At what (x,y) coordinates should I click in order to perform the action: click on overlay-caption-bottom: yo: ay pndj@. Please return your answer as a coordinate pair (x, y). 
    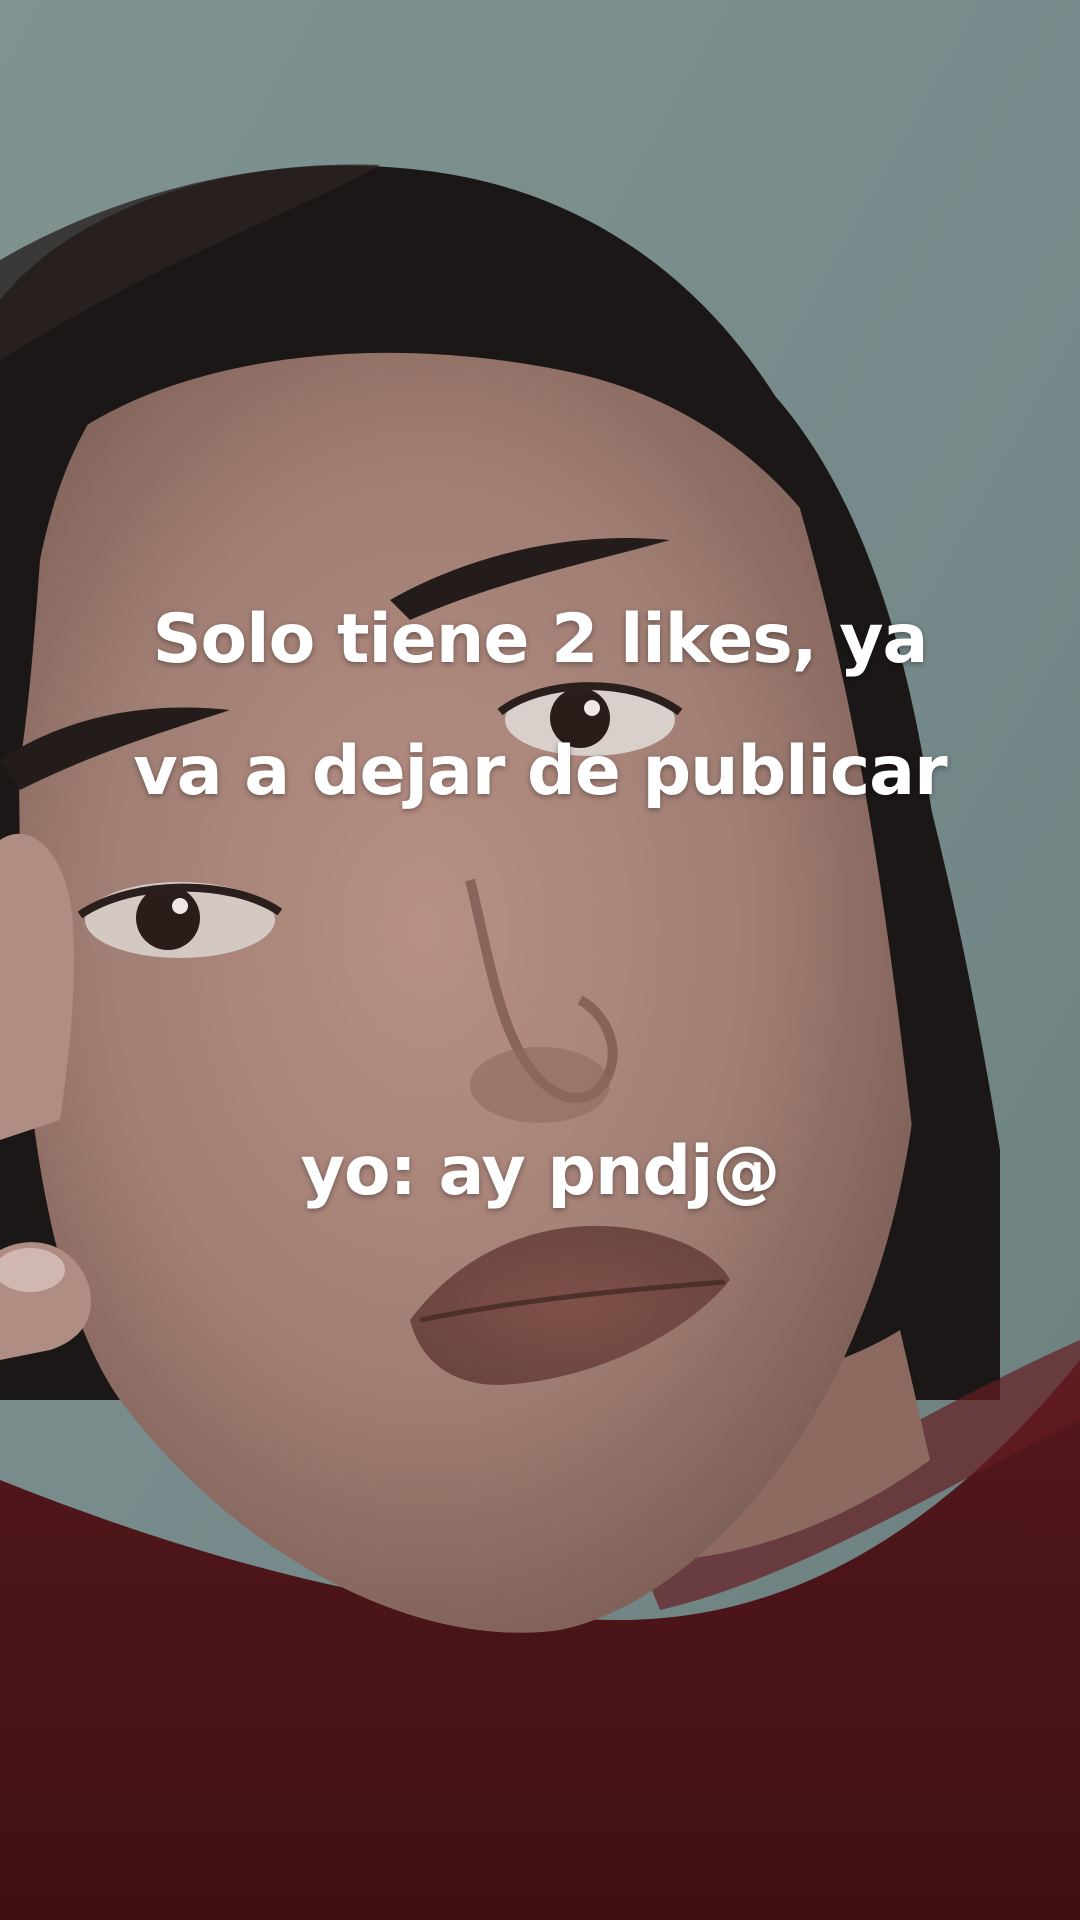
    Looking at the image, I should click on (540, 1171).